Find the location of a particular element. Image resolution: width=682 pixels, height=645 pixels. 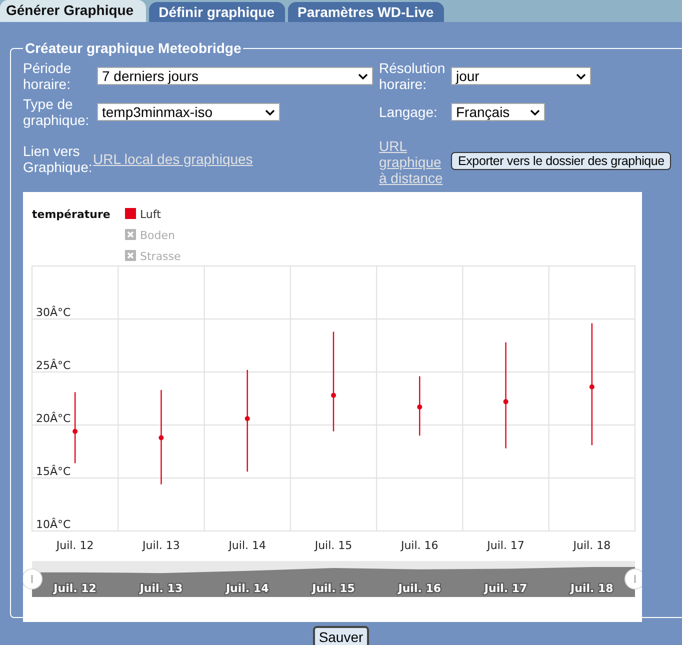

tab: Paramètres WD-Live is located at coordinates (366, 12).